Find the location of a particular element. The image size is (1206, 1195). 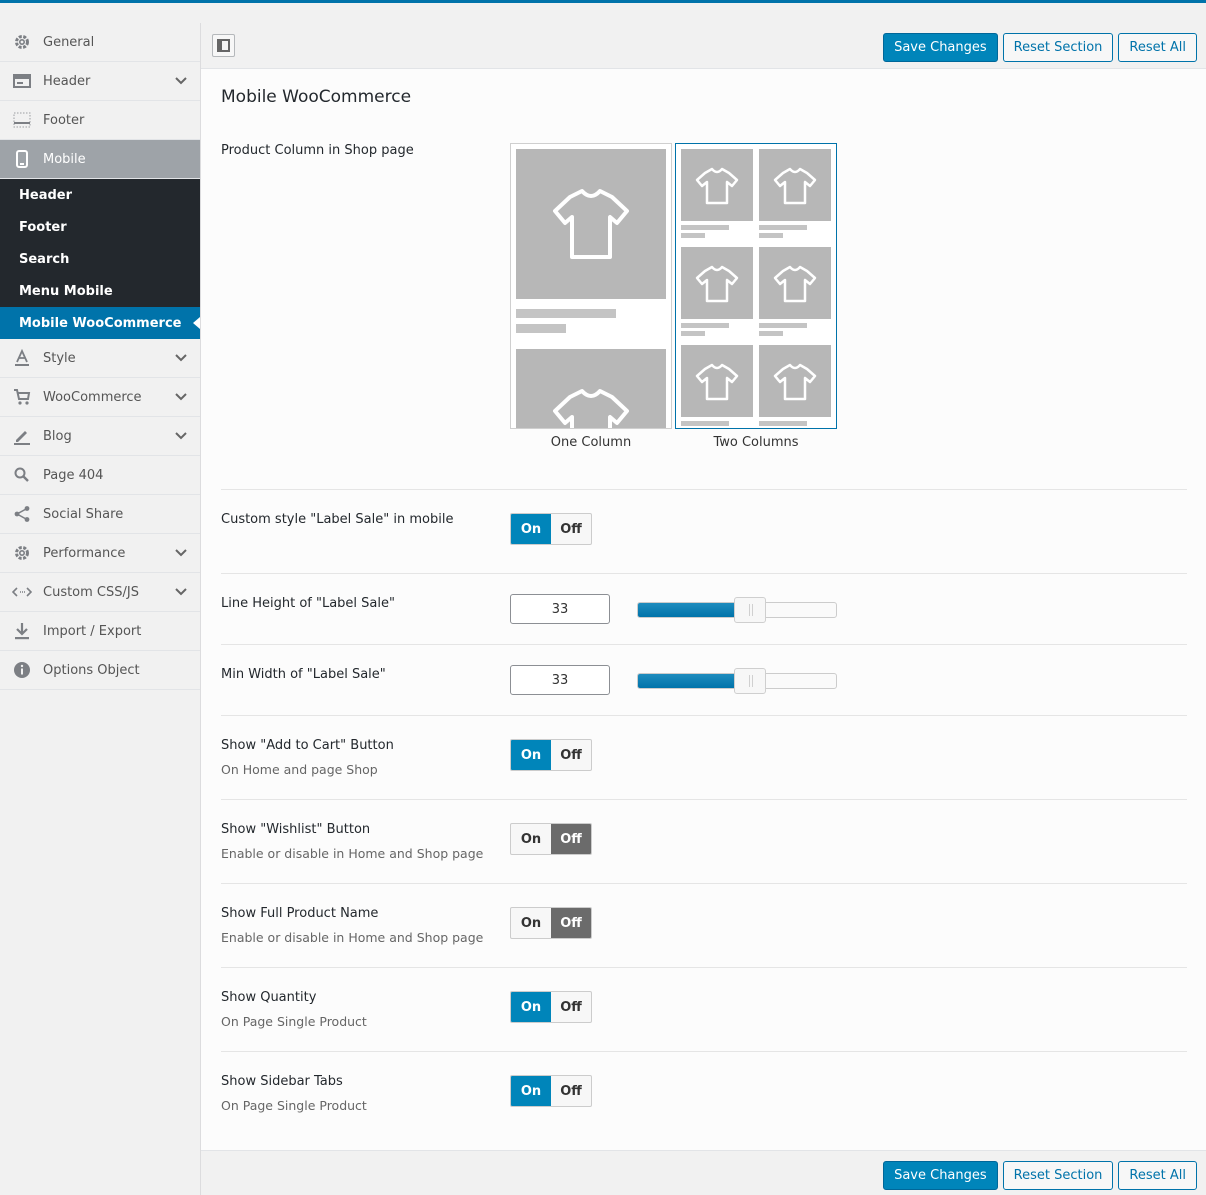

option-description: On Home and page Shop is located at coordinates (299, 769).